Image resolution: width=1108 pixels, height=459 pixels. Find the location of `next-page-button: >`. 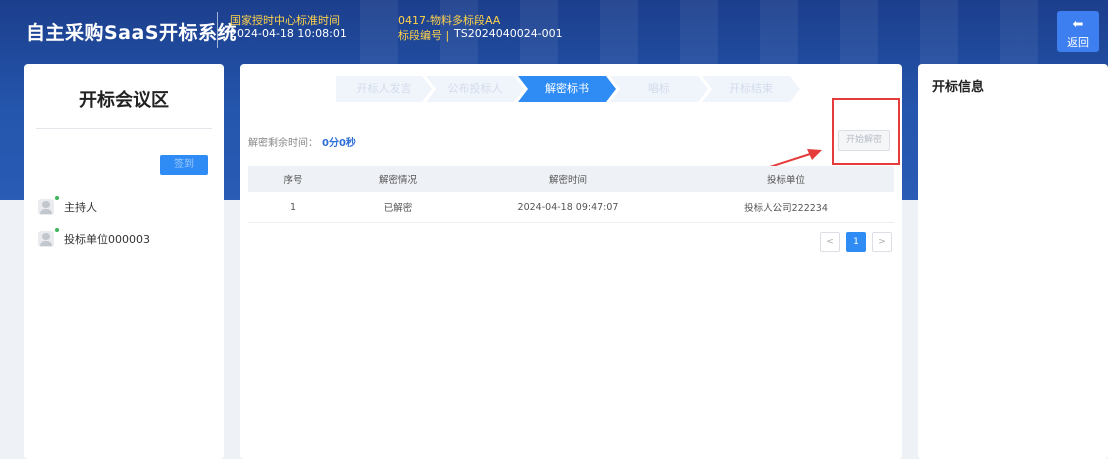

next-page-button: > is located at coordinates (882, 242).